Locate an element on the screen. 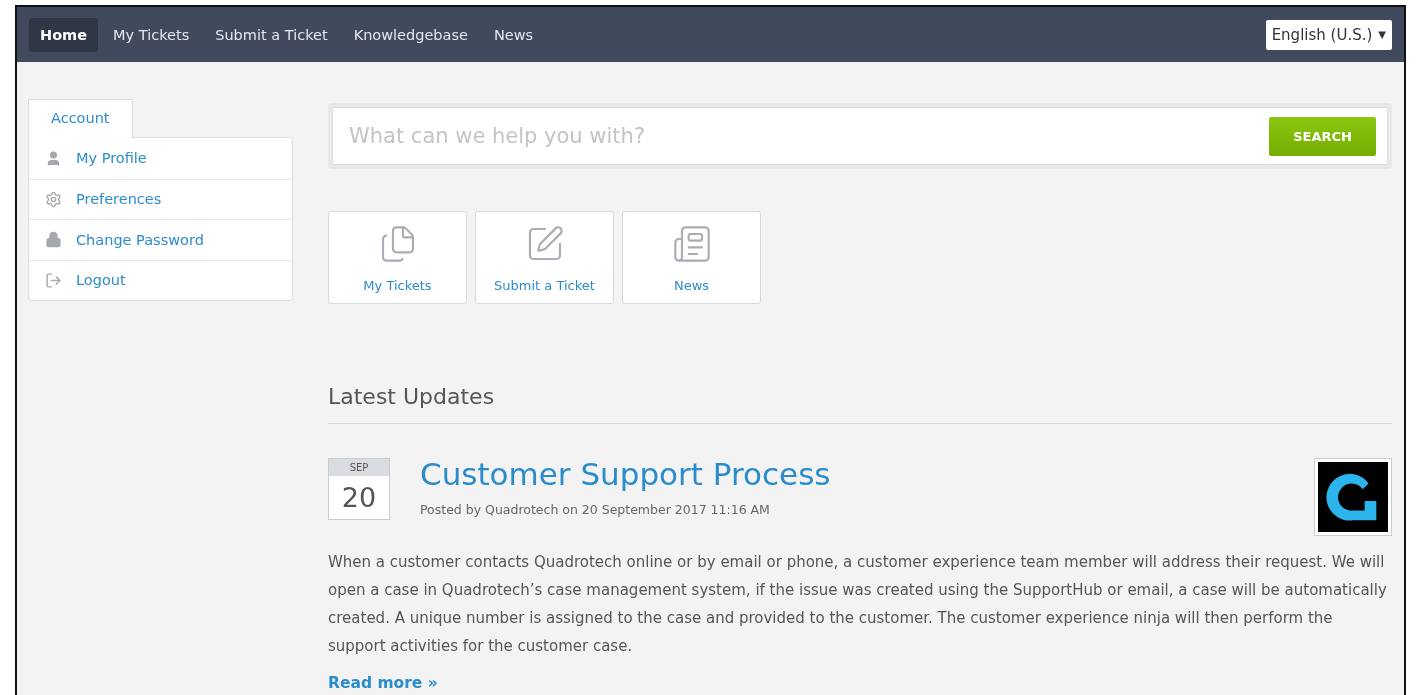  search-button: SEARCH is located at coordinates (1322, 136).